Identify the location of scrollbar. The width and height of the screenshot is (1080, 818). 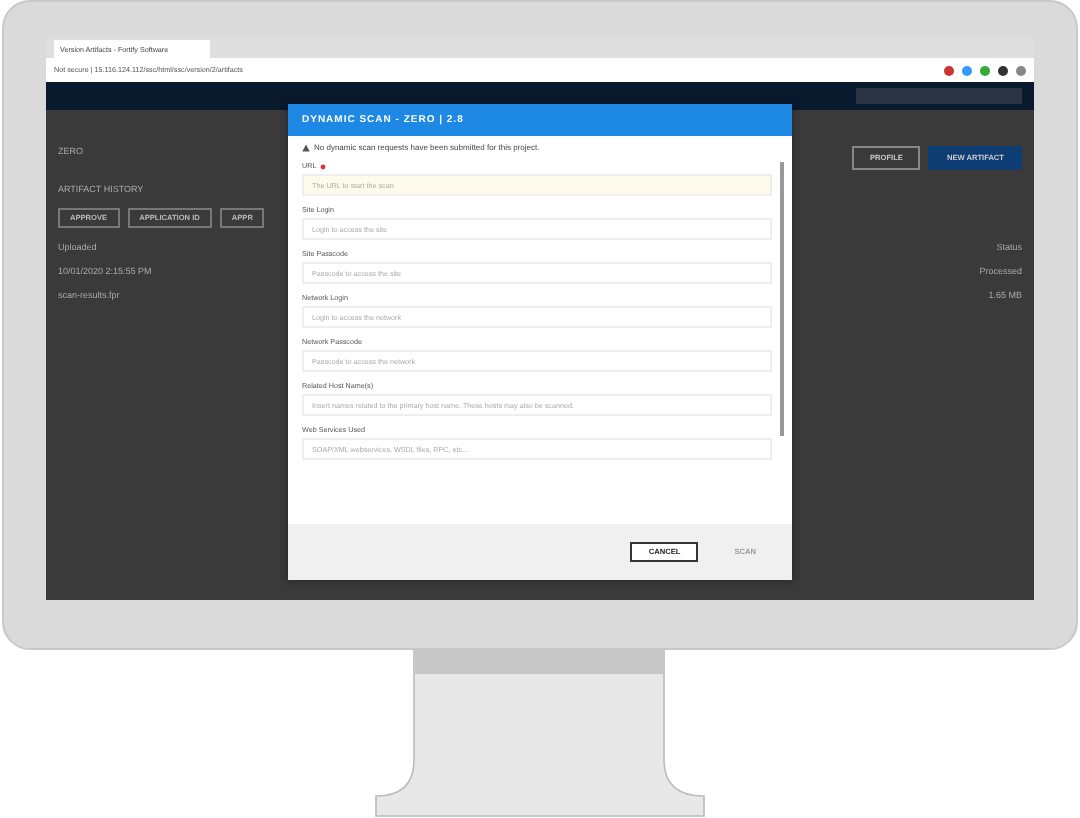
(782, 299).